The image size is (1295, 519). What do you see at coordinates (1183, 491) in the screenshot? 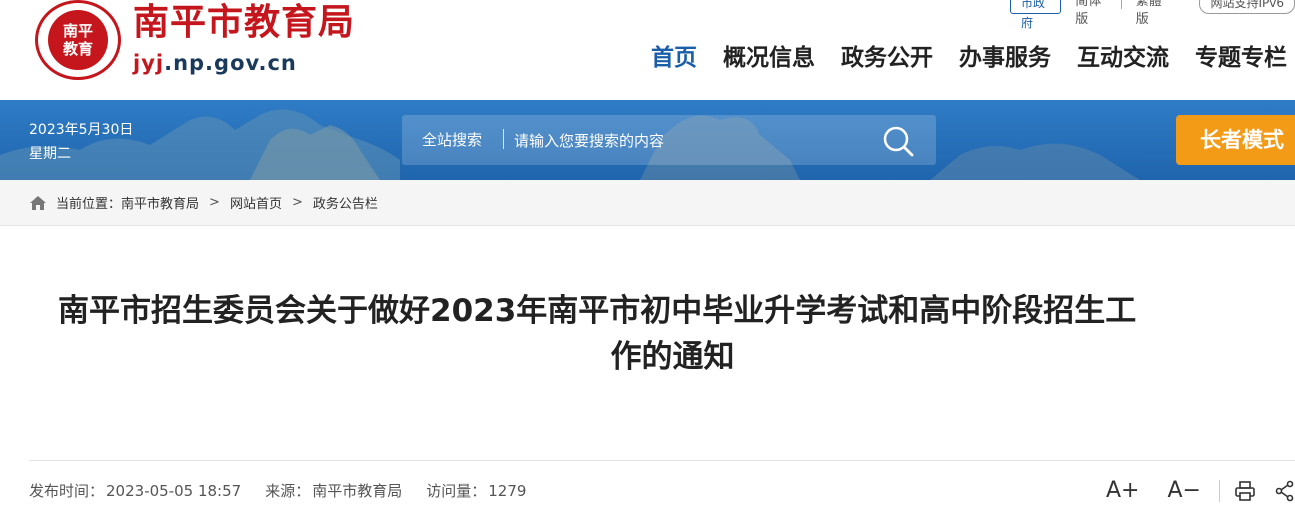
I see `font-decrease-button: A−` at bounding box center [1183, 491].